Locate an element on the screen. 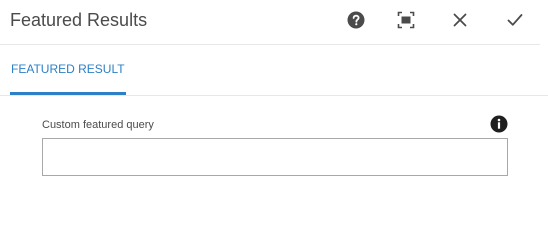 The width and height of the screenshot is (548, 241). dialog-title: Featured Results is located at coordinates (79, 20).